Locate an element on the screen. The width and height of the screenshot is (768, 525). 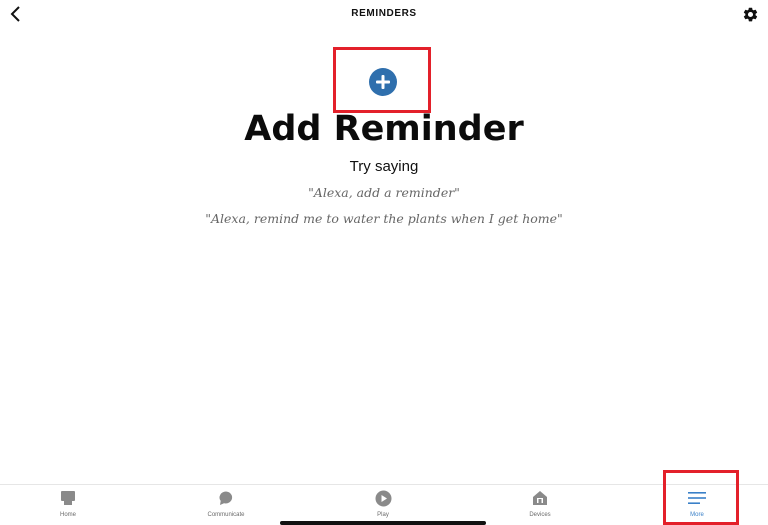
settings-button is located at coordinates (750, 14).